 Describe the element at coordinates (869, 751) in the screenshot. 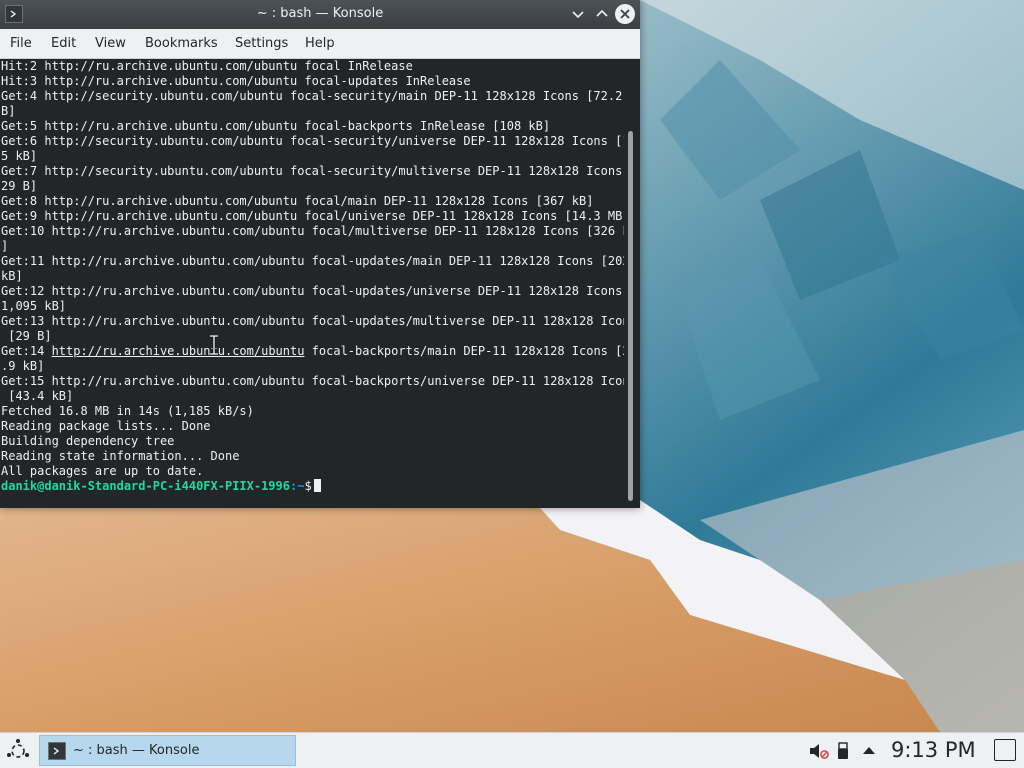

I see `expand-tray-icon` at that location.